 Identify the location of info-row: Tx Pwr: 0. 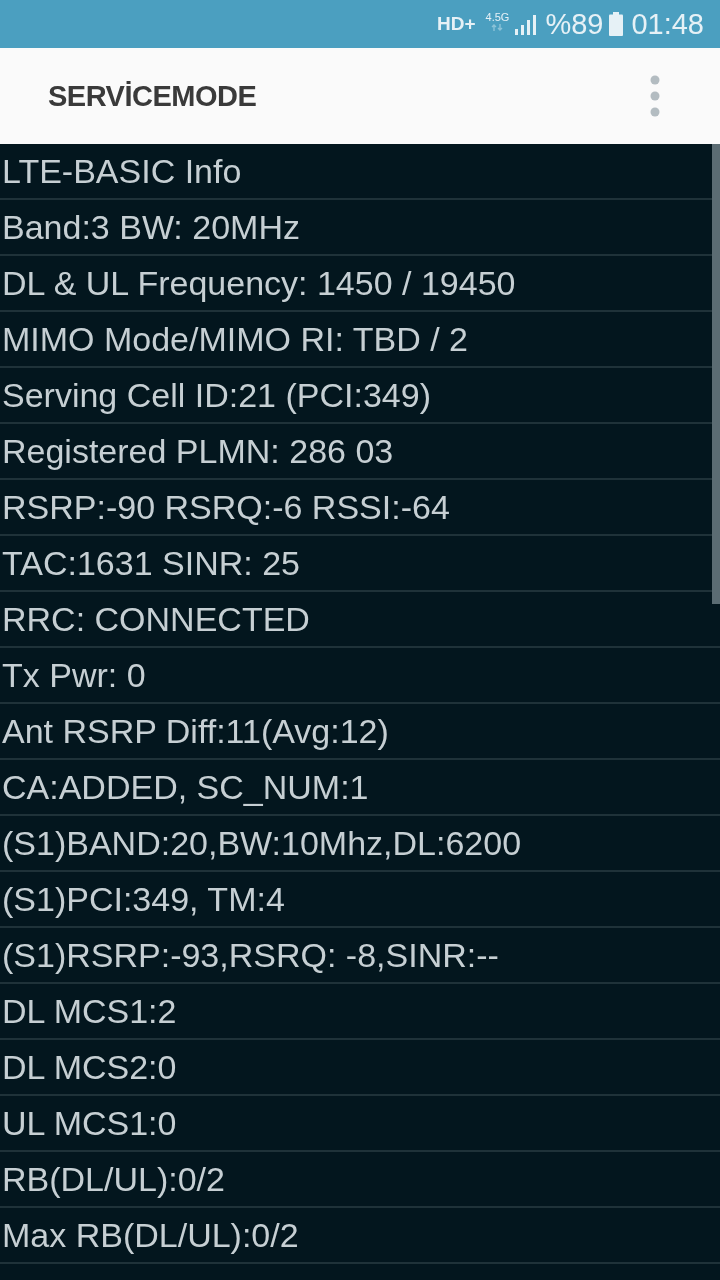
(360, 676).